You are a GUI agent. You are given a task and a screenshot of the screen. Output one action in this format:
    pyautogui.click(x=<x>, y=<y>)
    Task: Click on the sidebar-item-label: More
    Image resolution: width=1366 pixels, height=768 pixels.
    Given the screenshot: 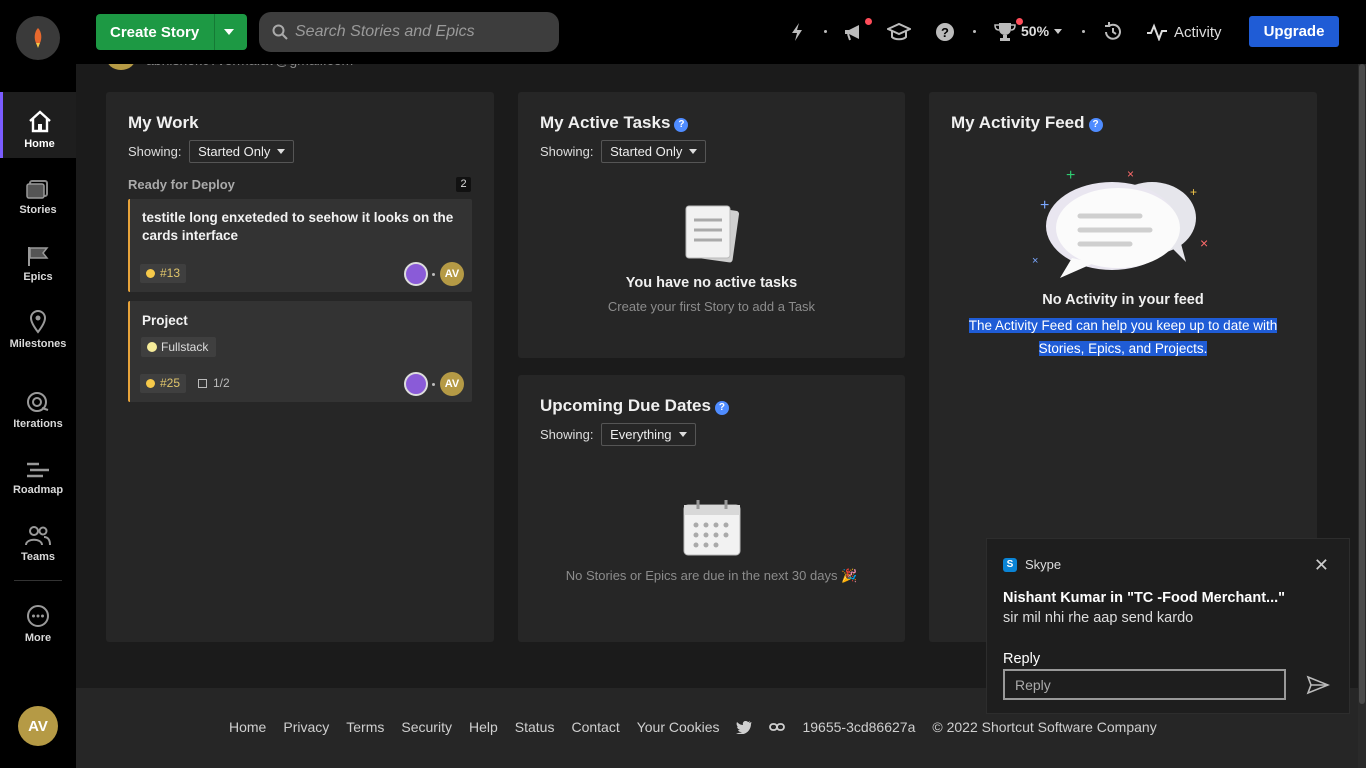 What is the action you would take?
    pyautogui.click(x=38, y=638)
    